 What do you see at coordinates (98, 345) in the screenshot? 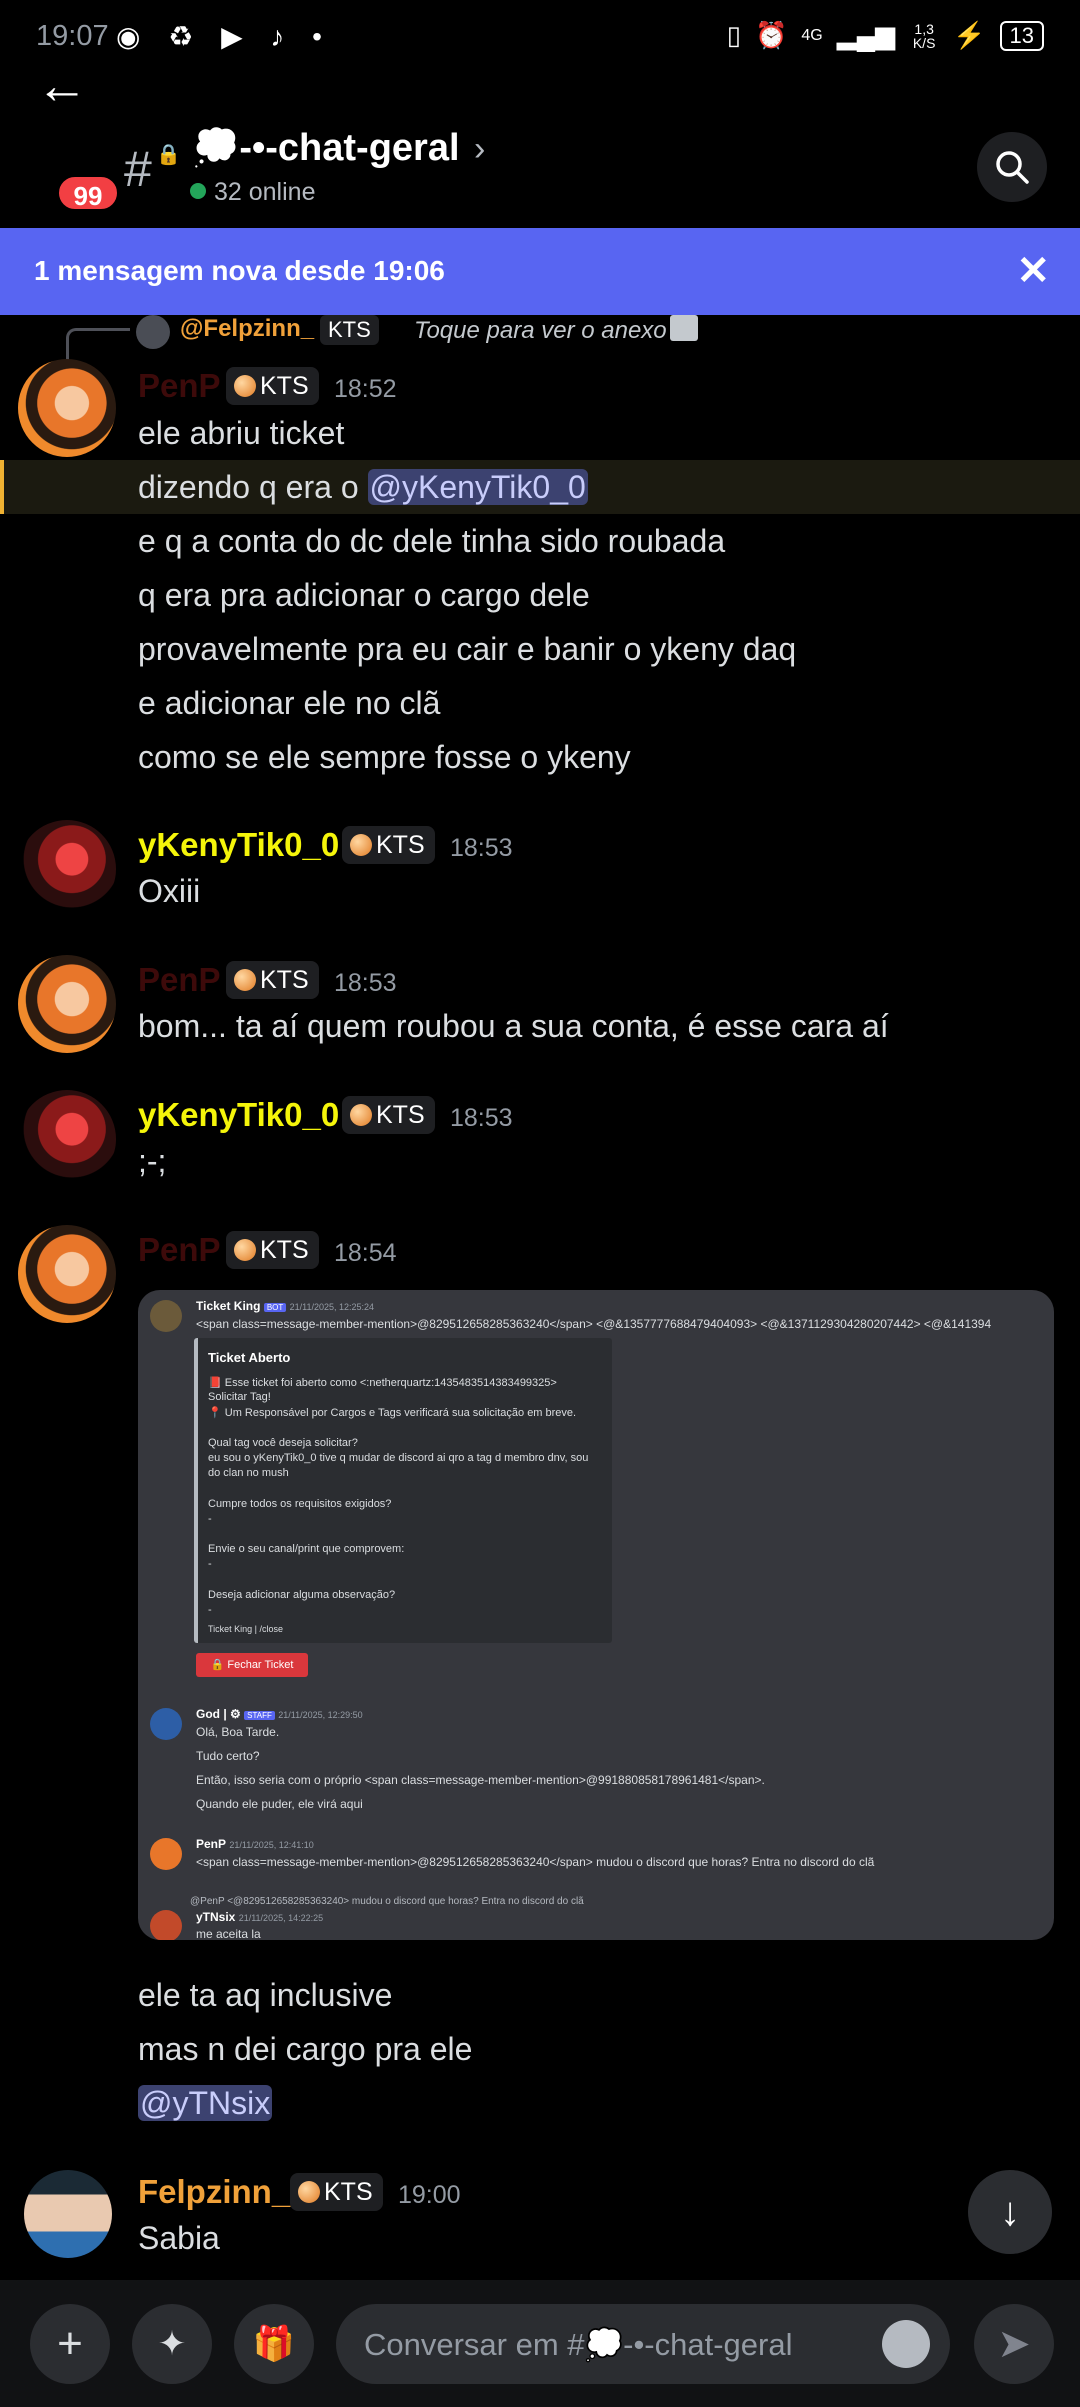
I see `reply-connector` at bounding box center [98, 345].